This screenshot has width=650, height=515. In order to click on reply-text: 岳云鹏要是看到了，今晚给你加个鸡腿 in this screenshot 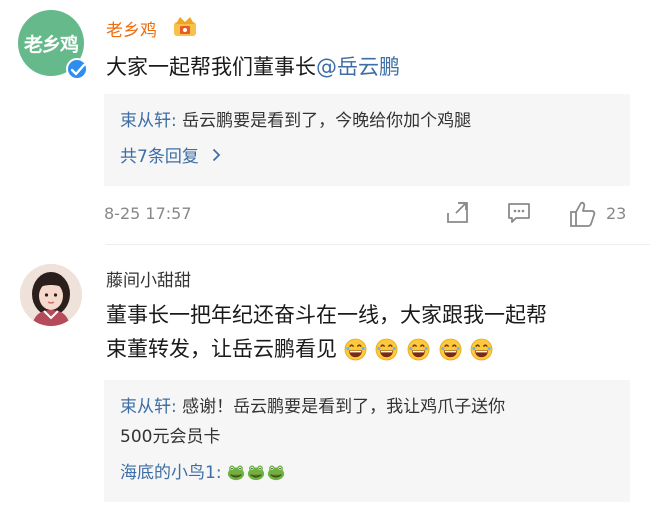, I will do `click(324, 121)`.